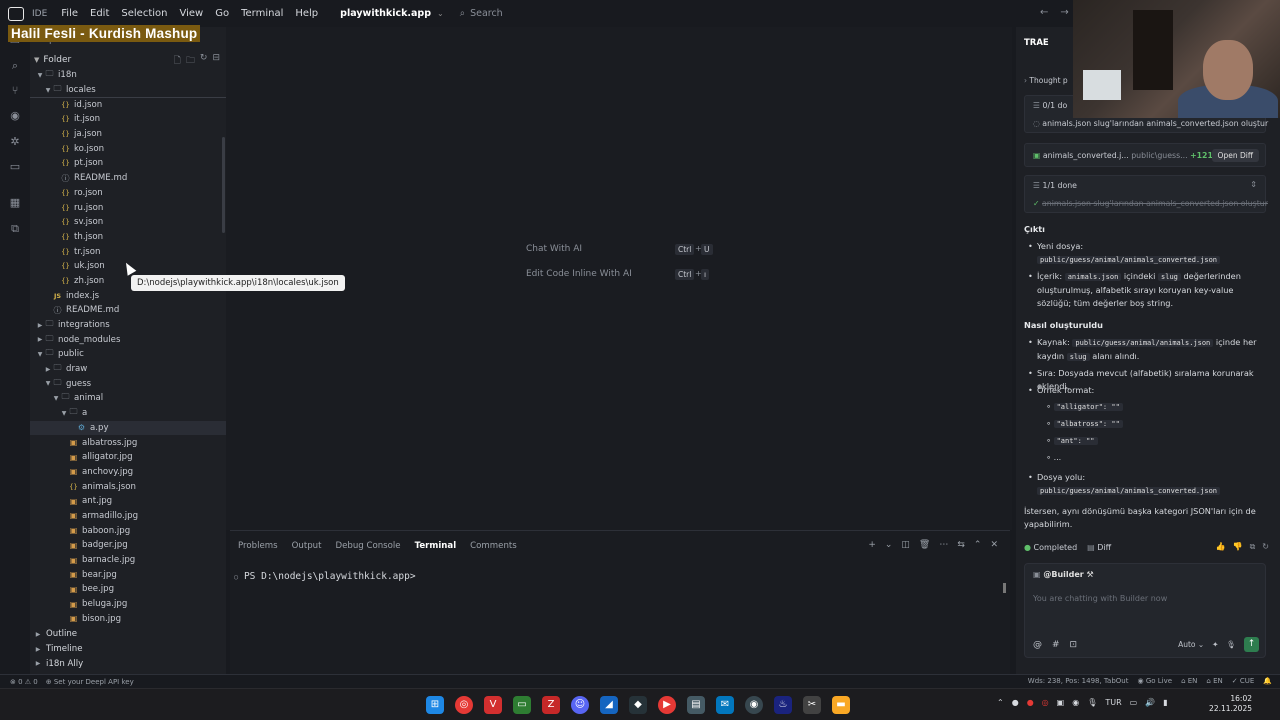  I want to click on diff-link: ▤ Diff, so click(1099, 547).